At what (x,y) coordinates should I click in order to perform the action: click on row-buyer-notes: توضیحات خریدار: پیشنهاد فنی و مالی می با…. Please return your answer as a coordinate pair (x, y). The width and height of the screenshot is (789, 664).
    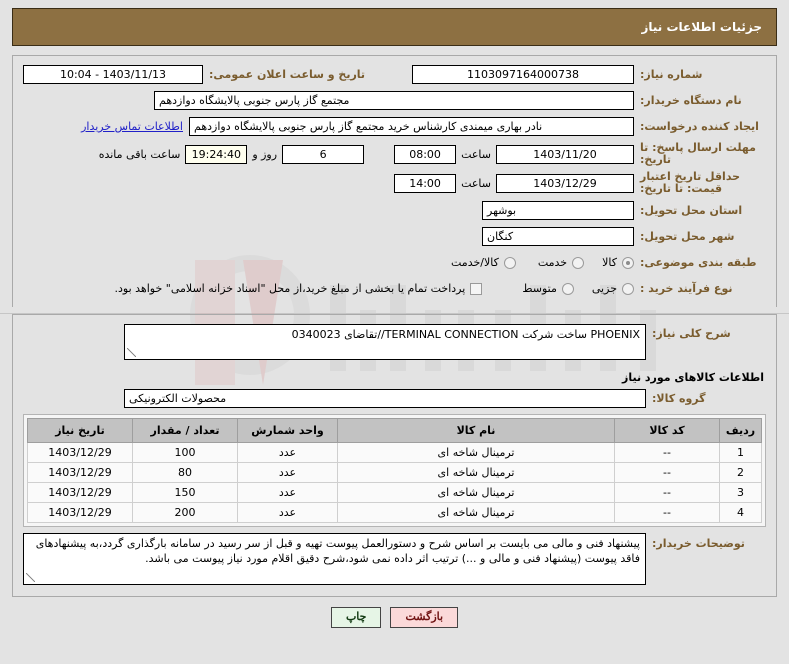
    Looking at the image, I should click on (394, 559).